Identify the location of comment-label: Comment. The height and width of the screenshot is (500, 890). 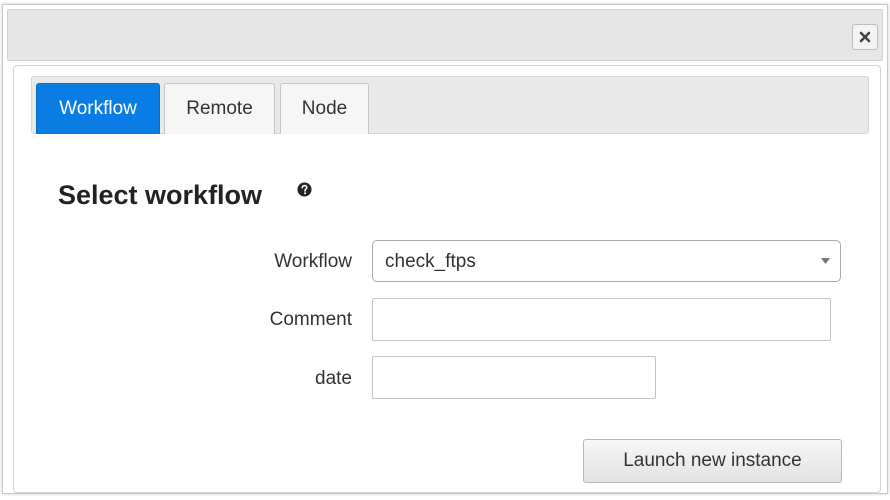
(310, 319).